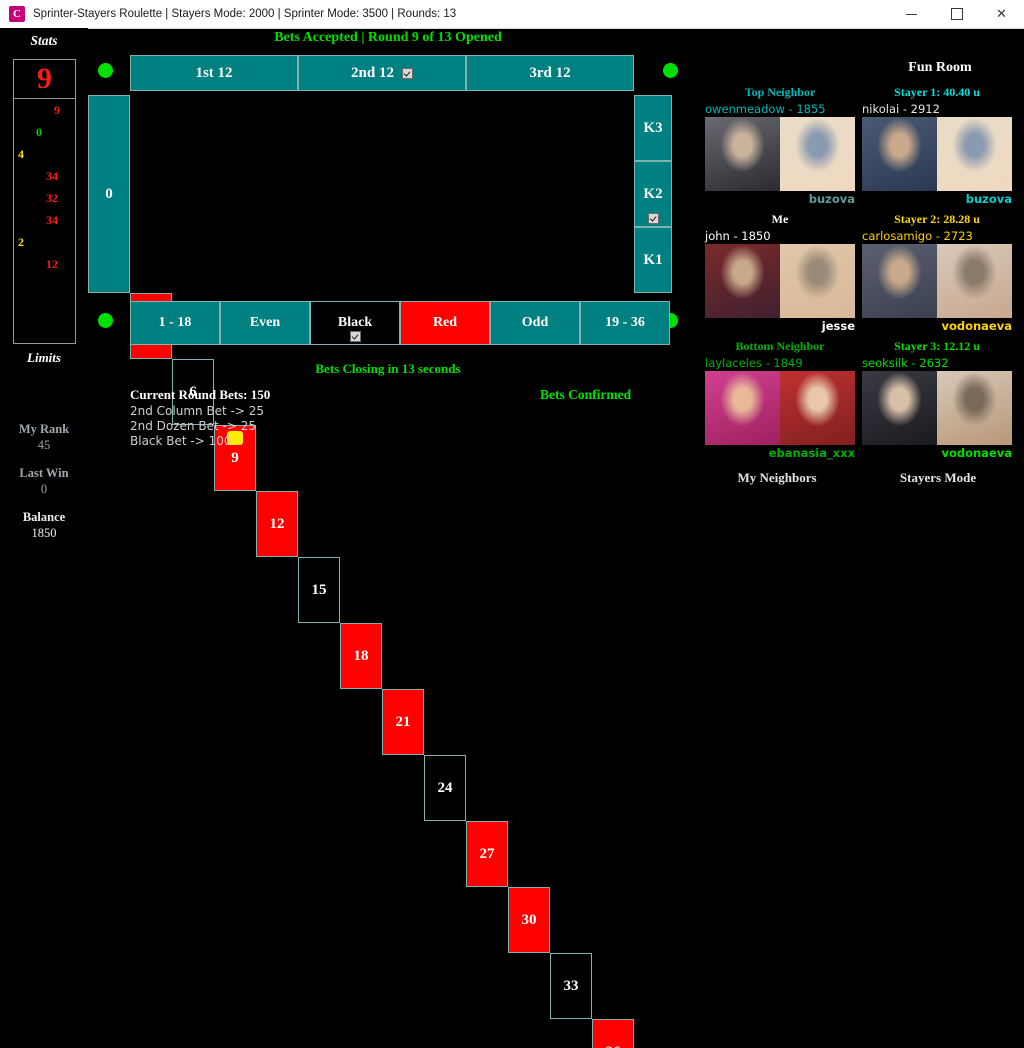 The width and height of the screenshot is (1024, 1048). Describe the element at coordinates (17, 14) in the screenshot. I see `app-icon: C` at that location.